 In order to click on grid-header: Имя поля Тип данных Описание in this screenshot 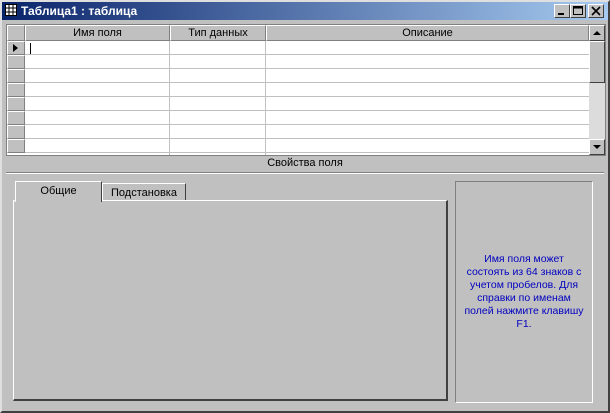, I will do `click(298, 33)`.